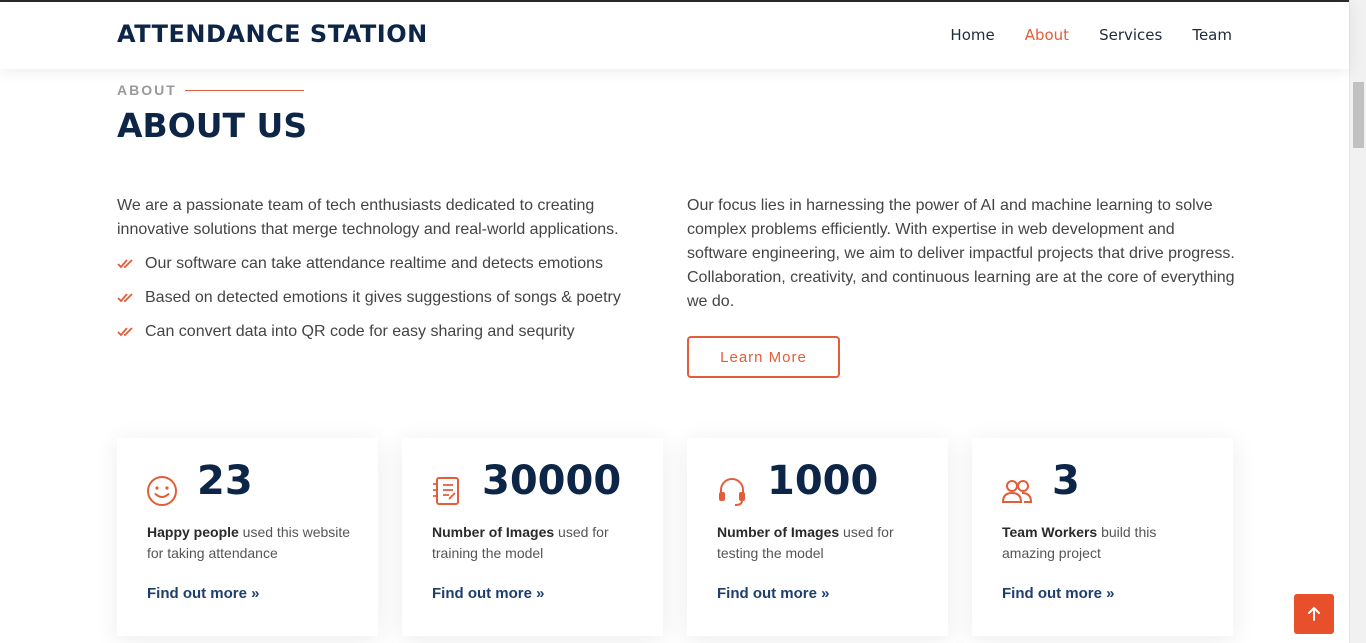  I want to click on site-logo: ATTENDANCE STATION, so click(272, 34).